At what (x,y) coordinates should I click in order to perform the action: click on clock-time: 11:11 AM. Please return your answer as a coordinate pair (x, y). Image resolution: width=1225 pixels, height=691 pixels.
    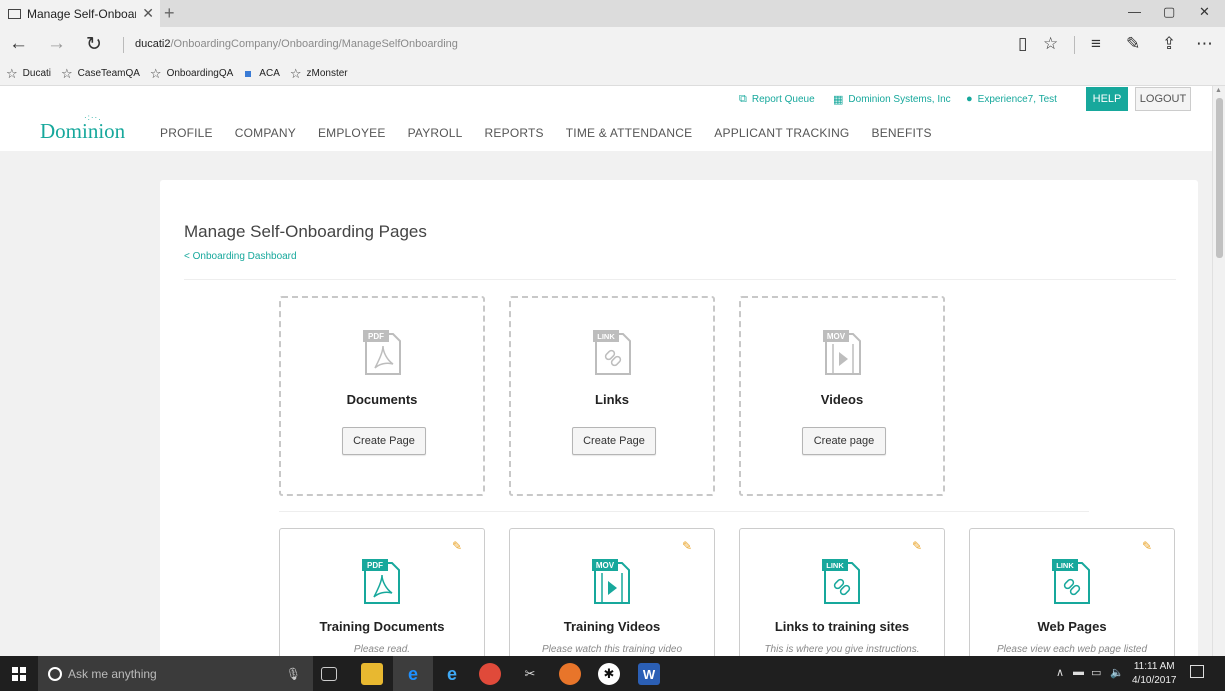
    Looking at the image, I should click on (1154, 666).